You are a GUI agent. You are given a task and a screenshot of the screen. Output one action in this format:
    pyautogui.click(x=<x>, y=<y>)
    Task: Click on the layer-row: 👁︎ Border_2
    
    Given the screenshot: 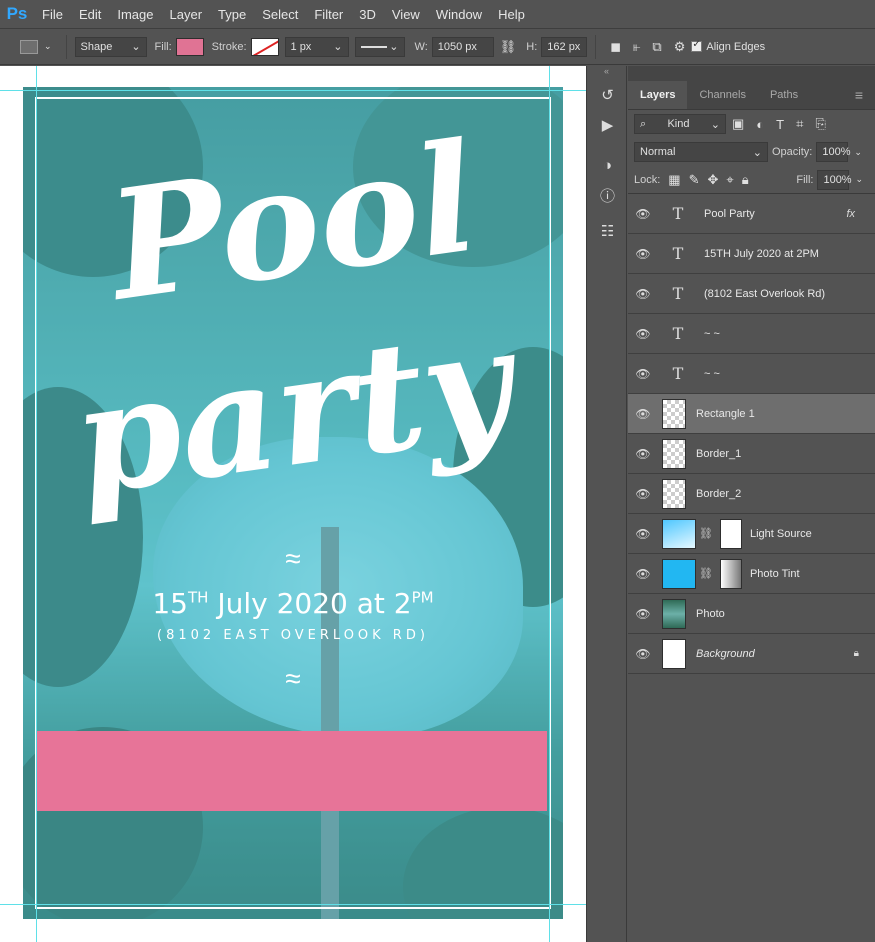 What is the action you would take?
    pyautogui.click(x=751, y=494)
    